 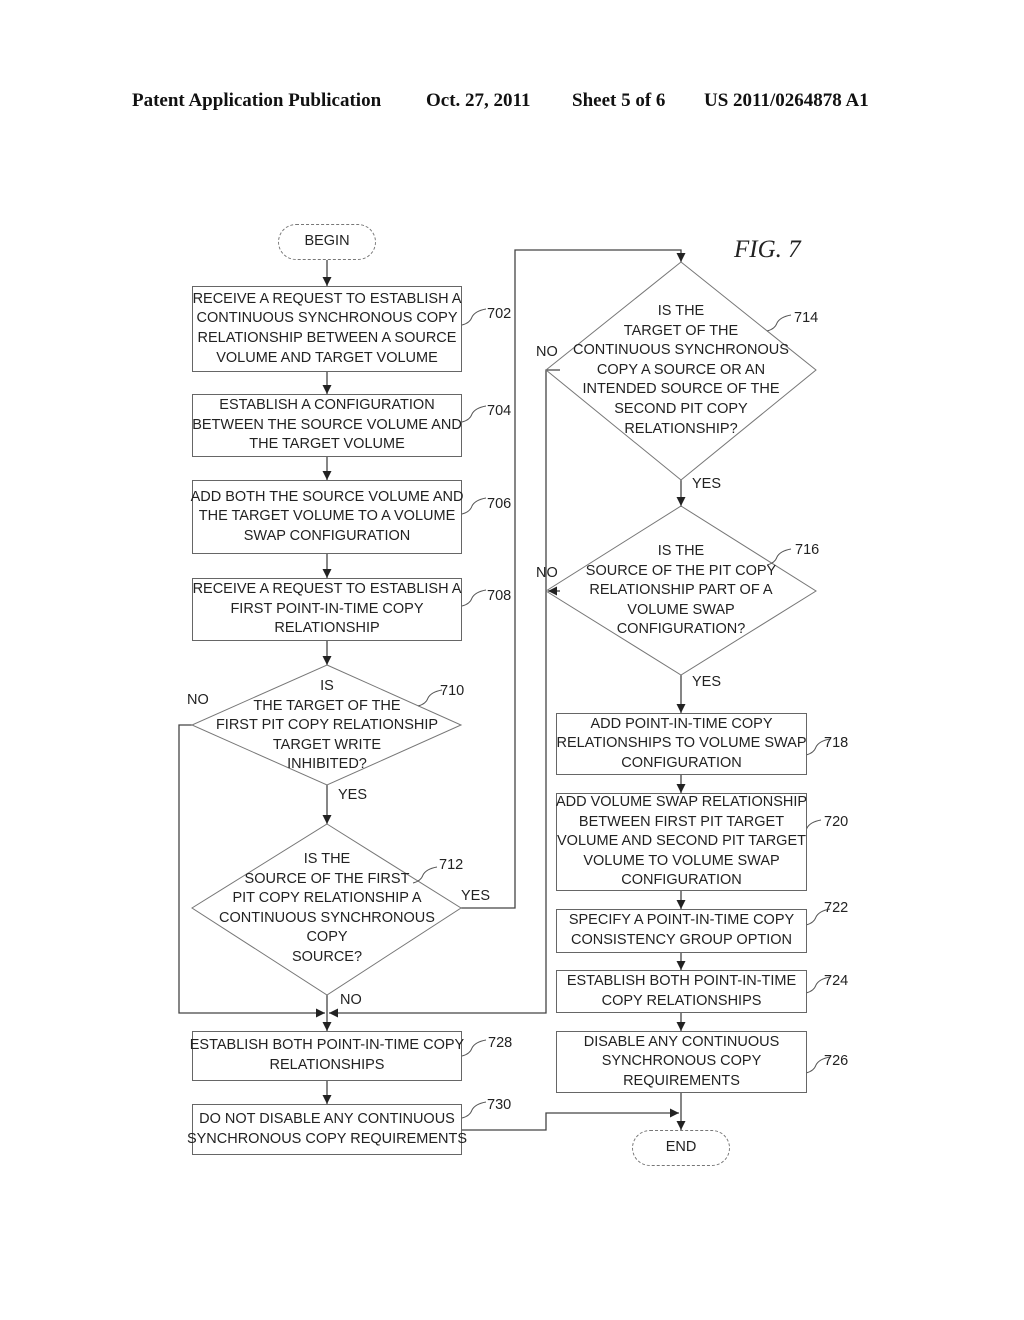 I want to click on step-704-line: ESTABLISH A CONFIGURATION, so click(x=327, y=405).